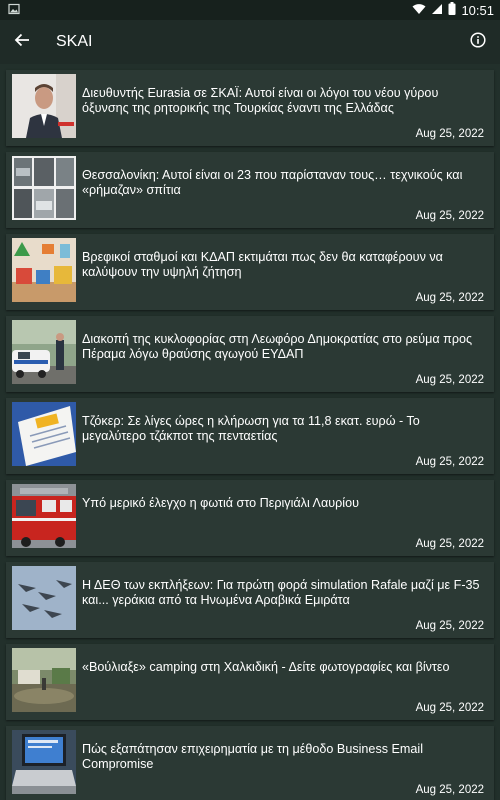 The height and width of the screenshot is (800, 500). I want to click on clock: 10:51, so click(477, 10).